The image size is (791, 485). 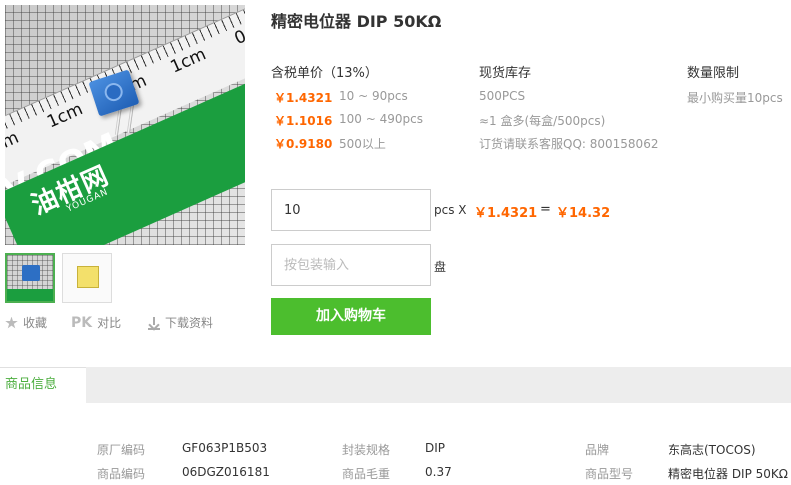 I want to click on compare-label: 对比, so click(x=109, y=323).